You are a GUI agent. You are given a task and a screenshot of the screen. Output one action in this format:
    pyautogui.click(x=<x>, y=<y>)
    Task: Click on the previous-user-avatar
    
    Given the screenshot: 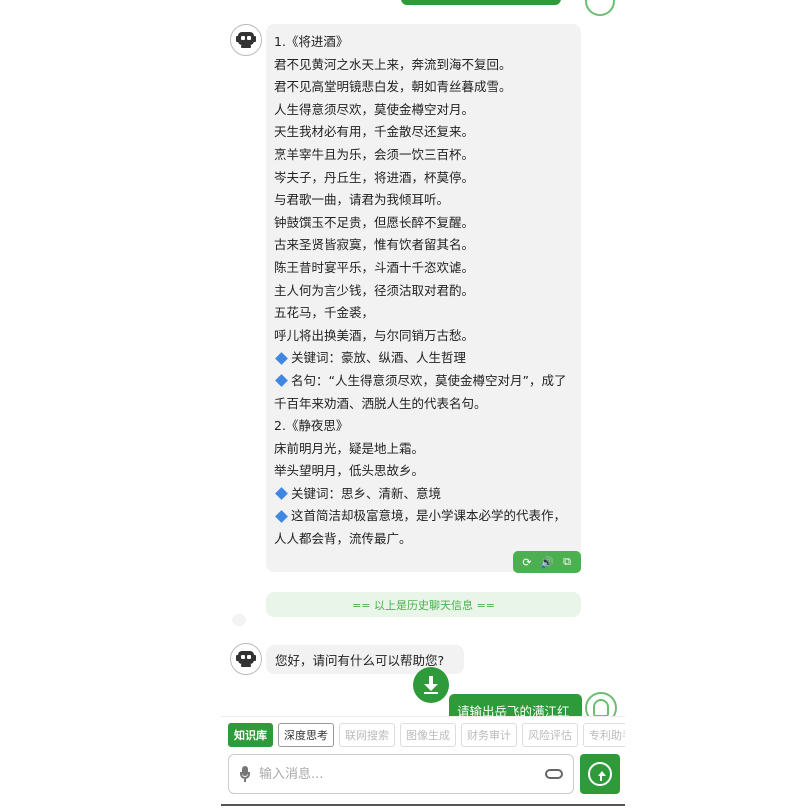 What is the action you would take?
    pyautogui.click(x=600, y=8)
    